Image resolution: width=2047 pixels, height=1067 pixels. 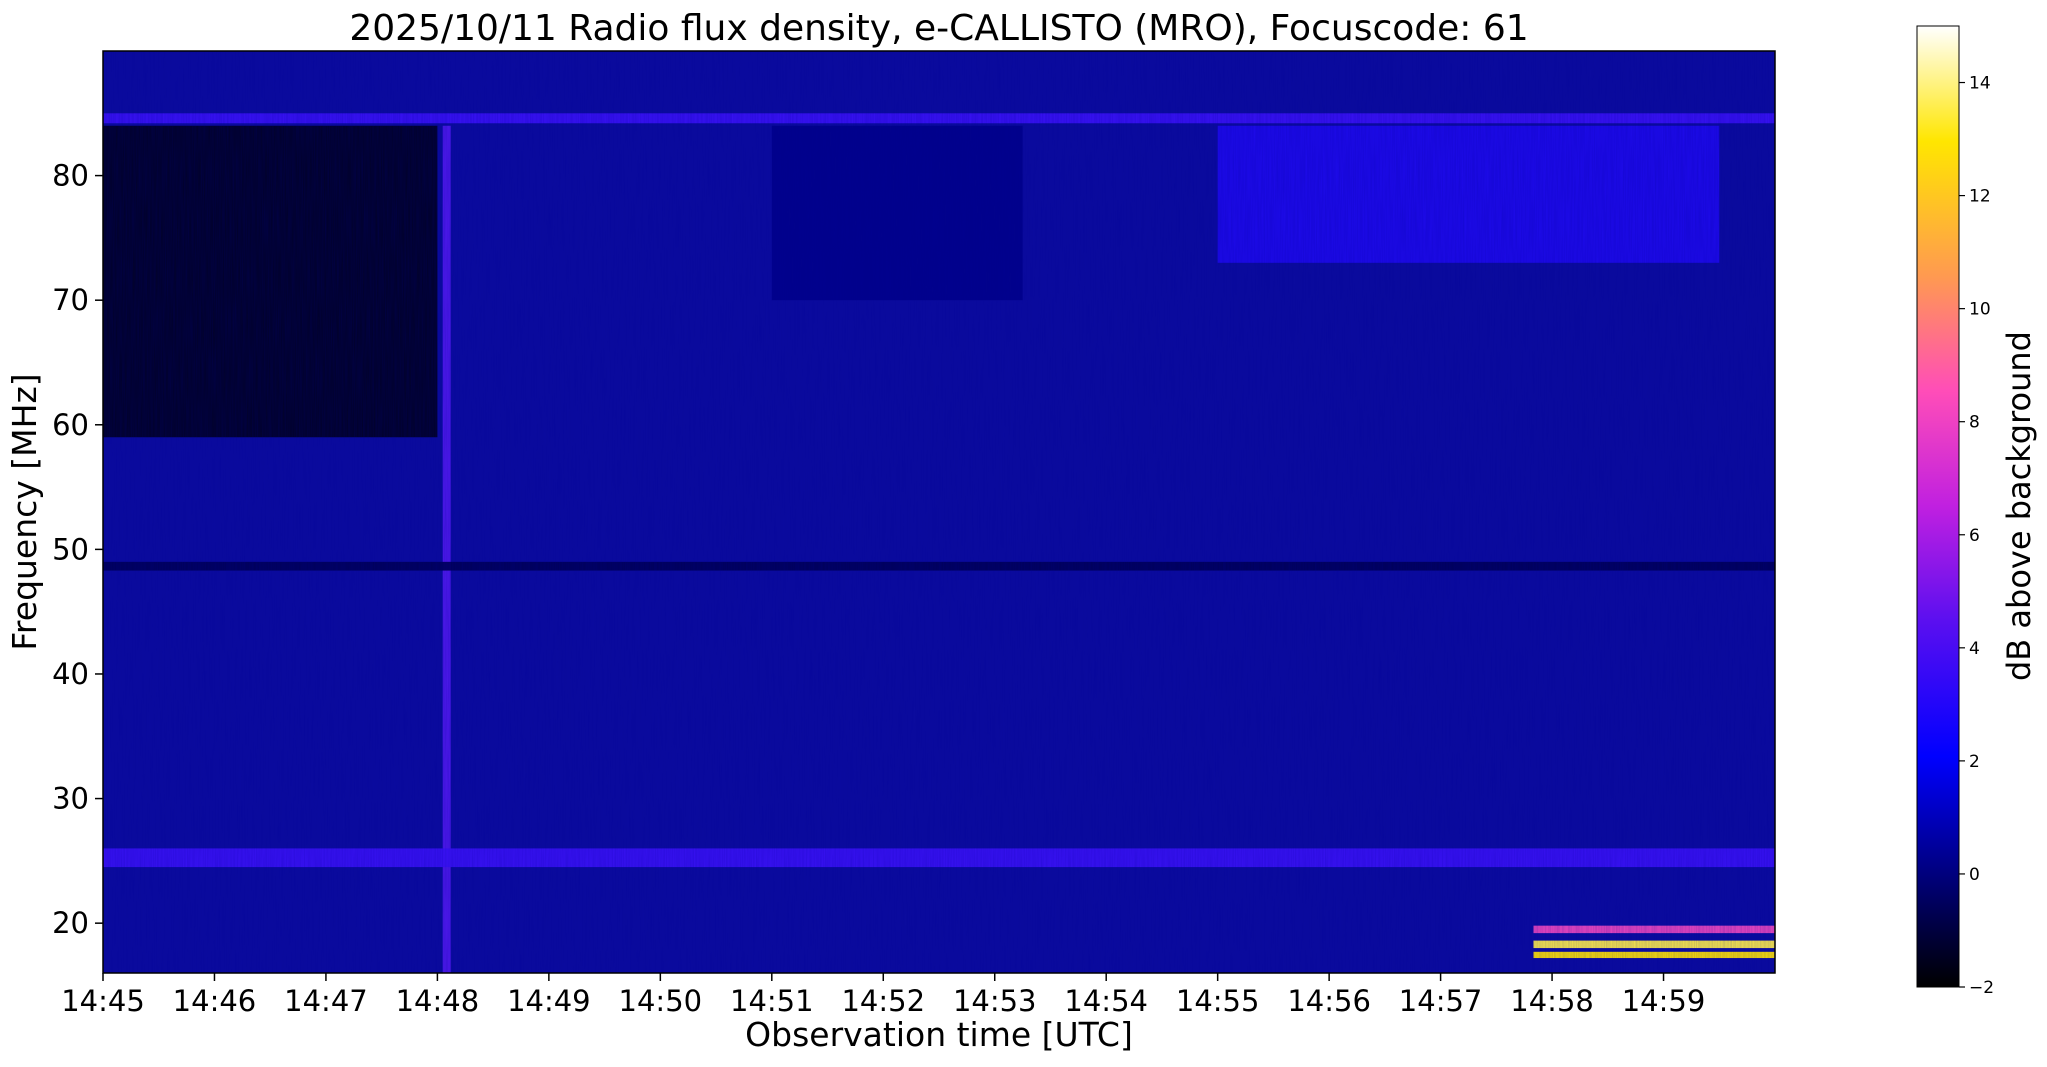 What do you see at coordinates (883, 1001) in the screenshot?
I see `x-tick-label: 14:52` at bounding box center [883, 1001].